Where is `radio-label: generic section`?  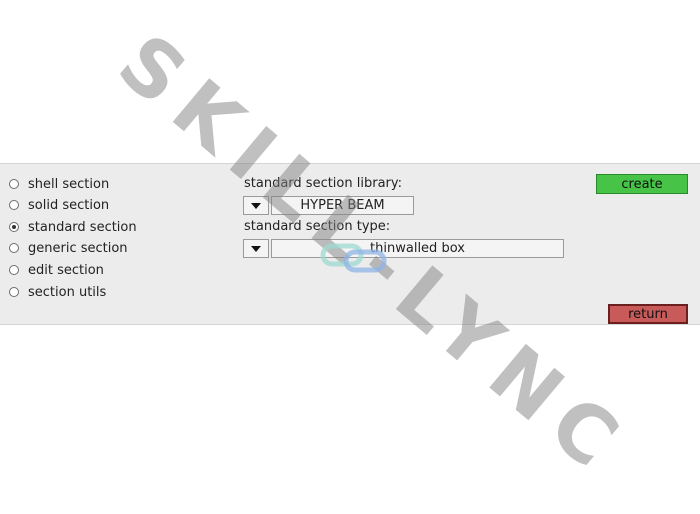 radio-label: generic section is located at coordinates (78, 248).